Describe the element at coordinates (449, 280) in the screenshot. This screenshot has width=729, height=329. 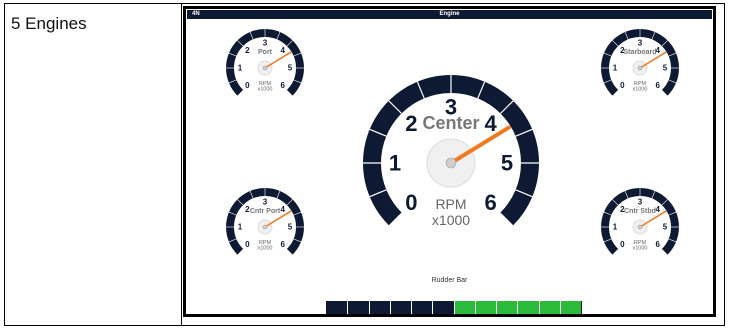
I see `rudder-bar-label: Rudder Bar` at that location.